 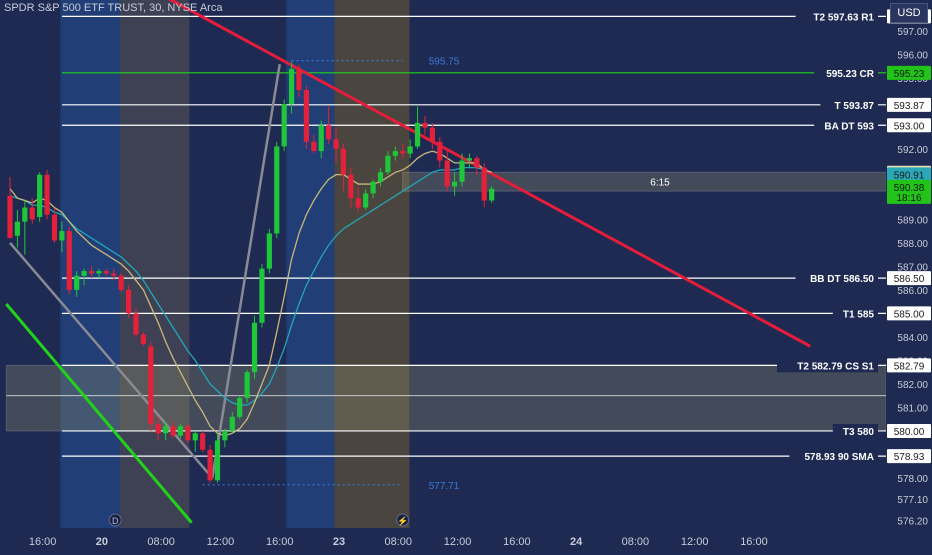 I want to click on time-tick-label: 23, so click(x=339, y=542).